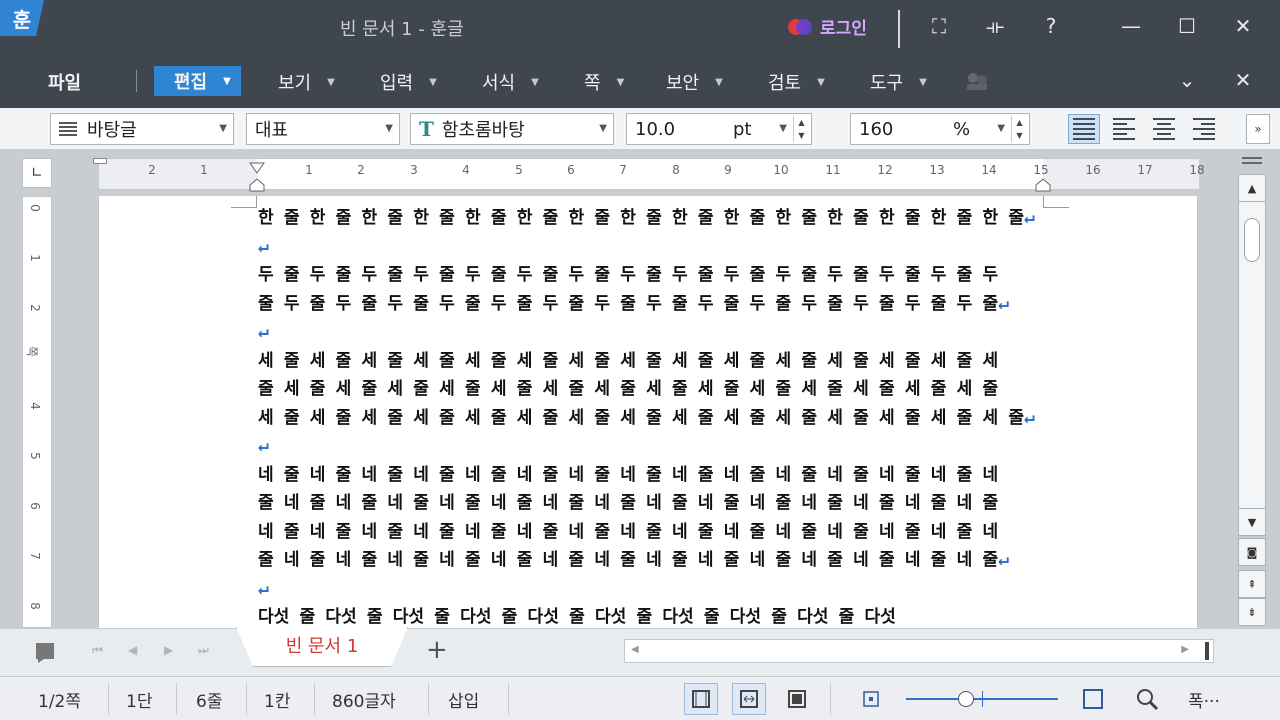 The image size is (1280, 720). What do you see at coordinates (1252, 612) in the screenshot?
I see `next-page-button: ⇟` at bounding box center [1252, 612].